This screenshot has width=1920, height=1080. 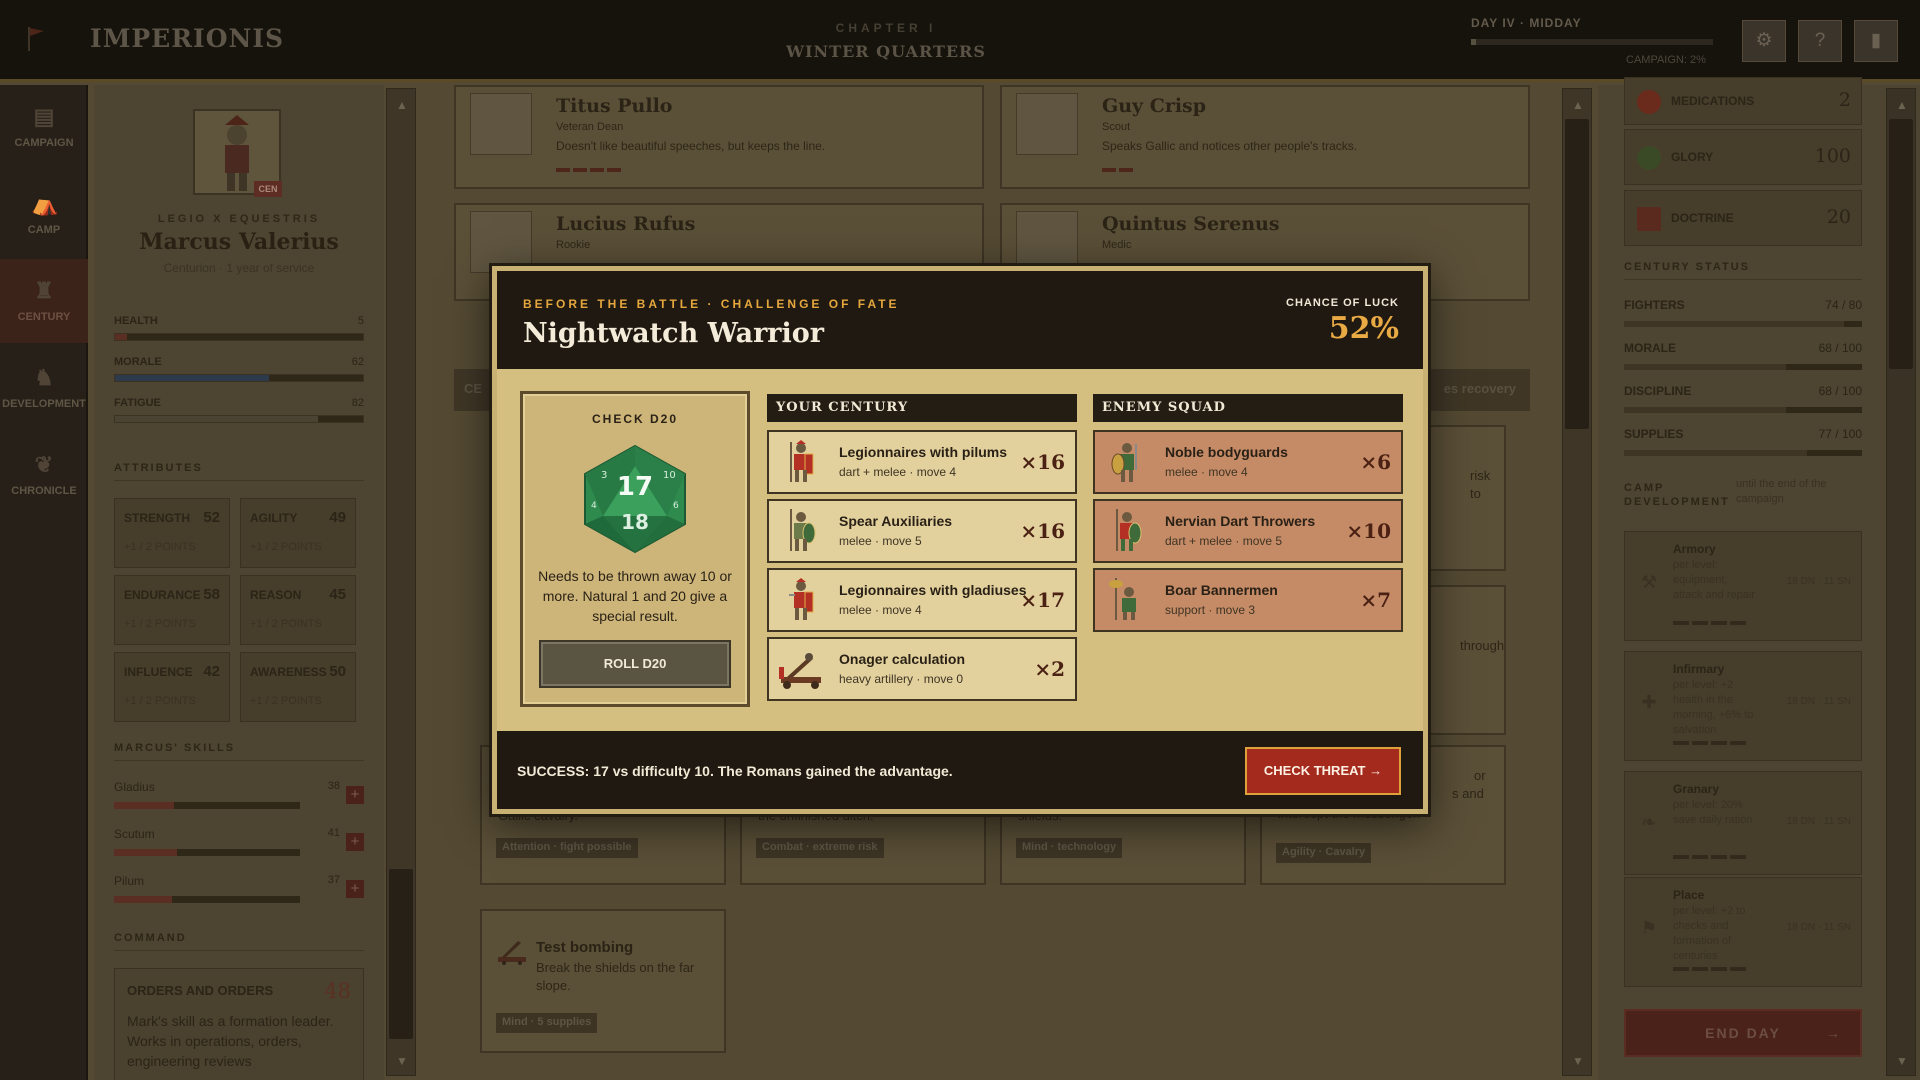 What do you see at coordinates (337, 594) in the screenshot?
I see `attribute-value: 45` at bounding box center [337, 594].